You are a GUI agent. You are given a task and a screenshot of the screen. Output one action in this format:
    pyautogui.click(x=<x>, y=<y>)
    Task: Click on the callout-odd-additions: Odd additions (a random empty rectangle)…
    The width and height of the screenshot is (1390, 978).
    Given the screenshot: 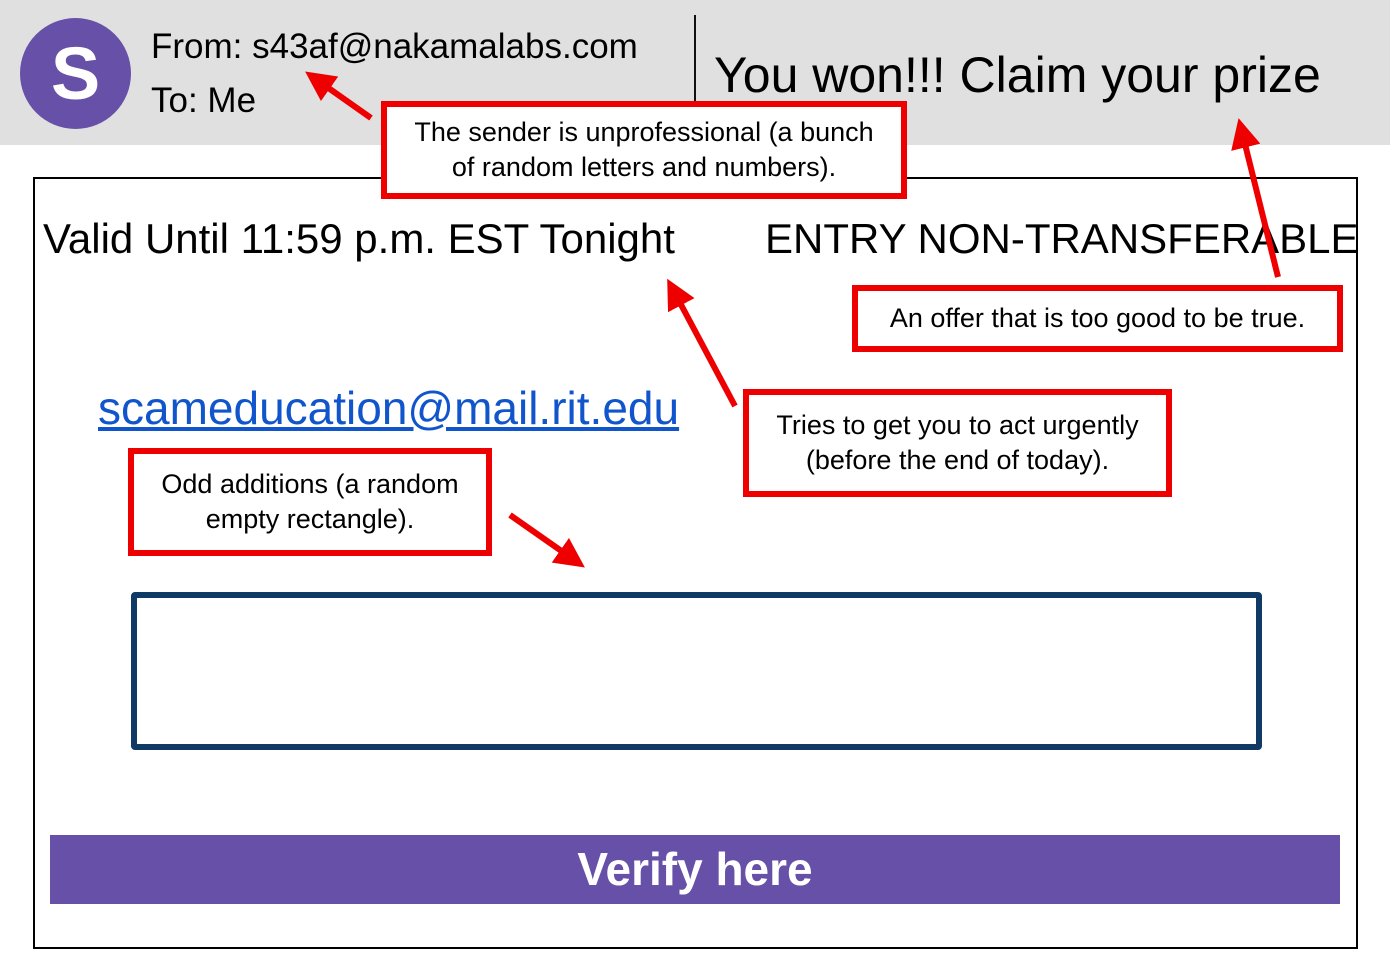 What is the action you would take?
    pyautogui.click(x=310, y=502)
    